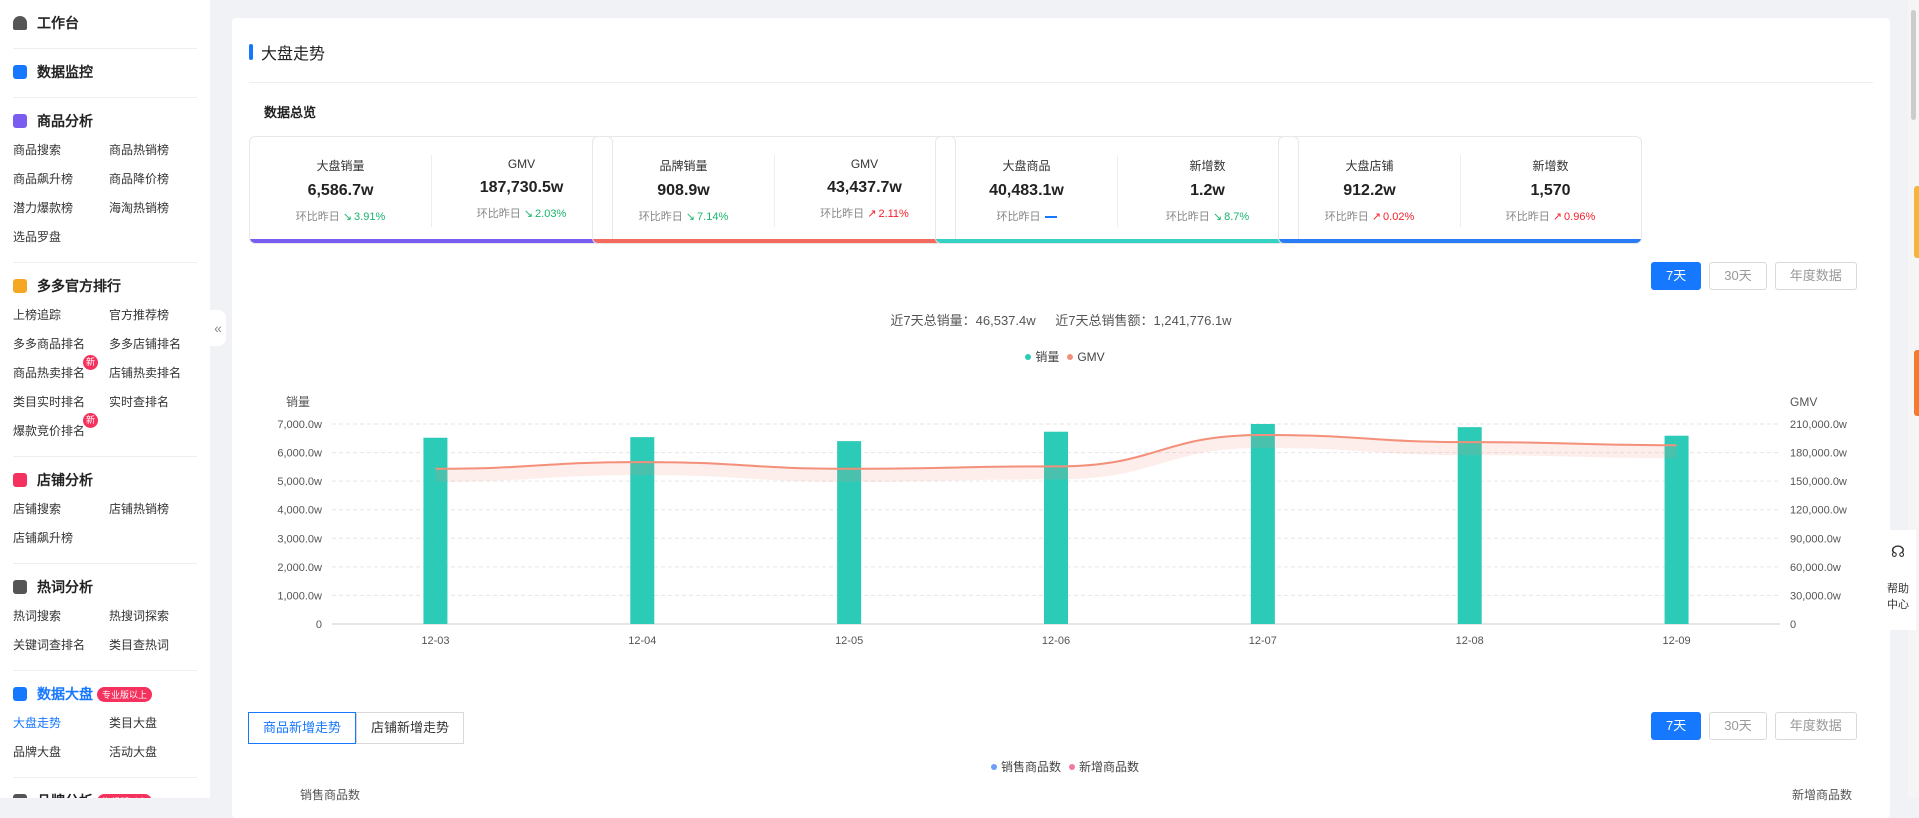 The image size is (1919, 818). I want to click on metric-card: 大盘店铺 912.2w 环比昨日 ↗ 0.02% 新增数 1,570 环比昨日 ↗ 0.96%, so click(1460, 190).